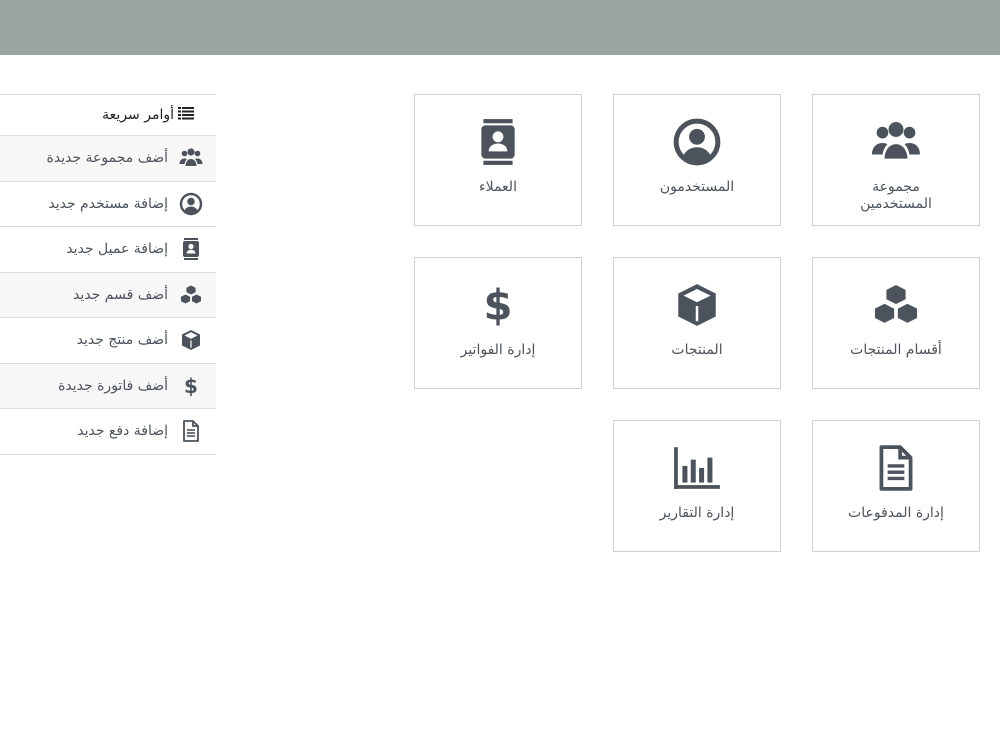 Image resolution: width=1000 pixels, height=750 pixels. I want to click on tile-label: إدارة التقارير, so click(697, 513).